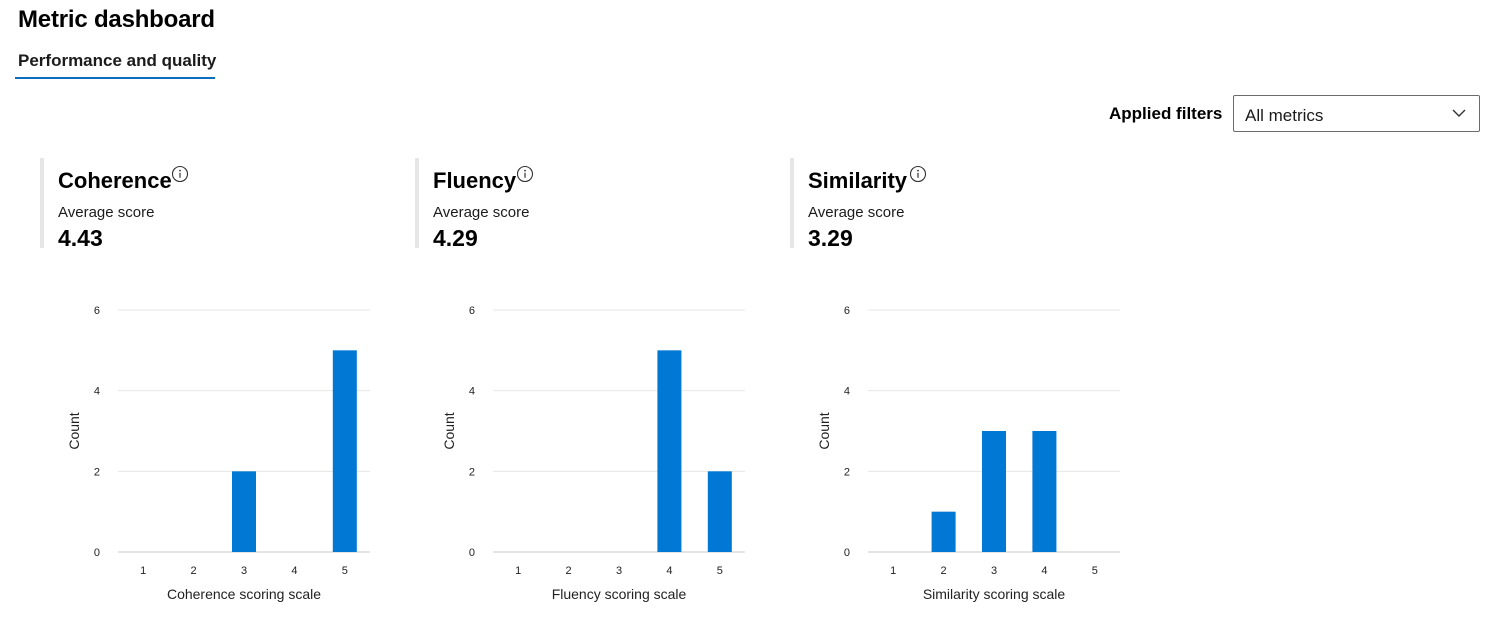 The image size is (1512, 640). Describe the element at coordinates (115, 180) in the screenshot. I see `metric-name: Coherence` at that location.